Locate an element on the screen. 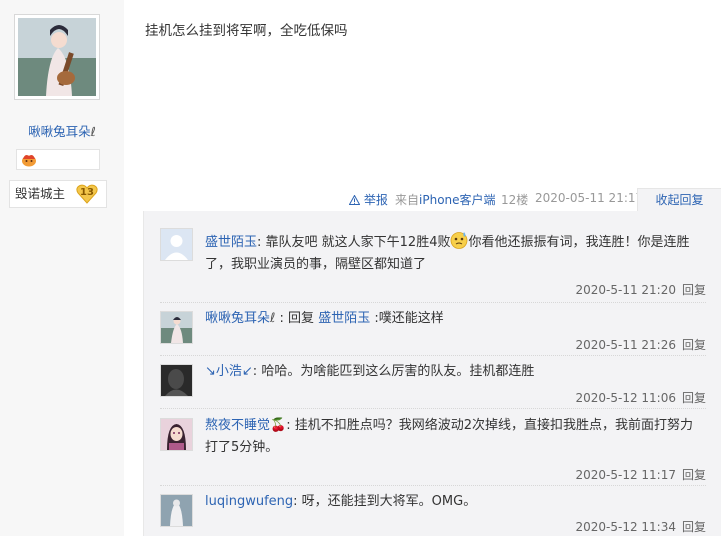  fire-face-icon is located at coordinates (29, 161).